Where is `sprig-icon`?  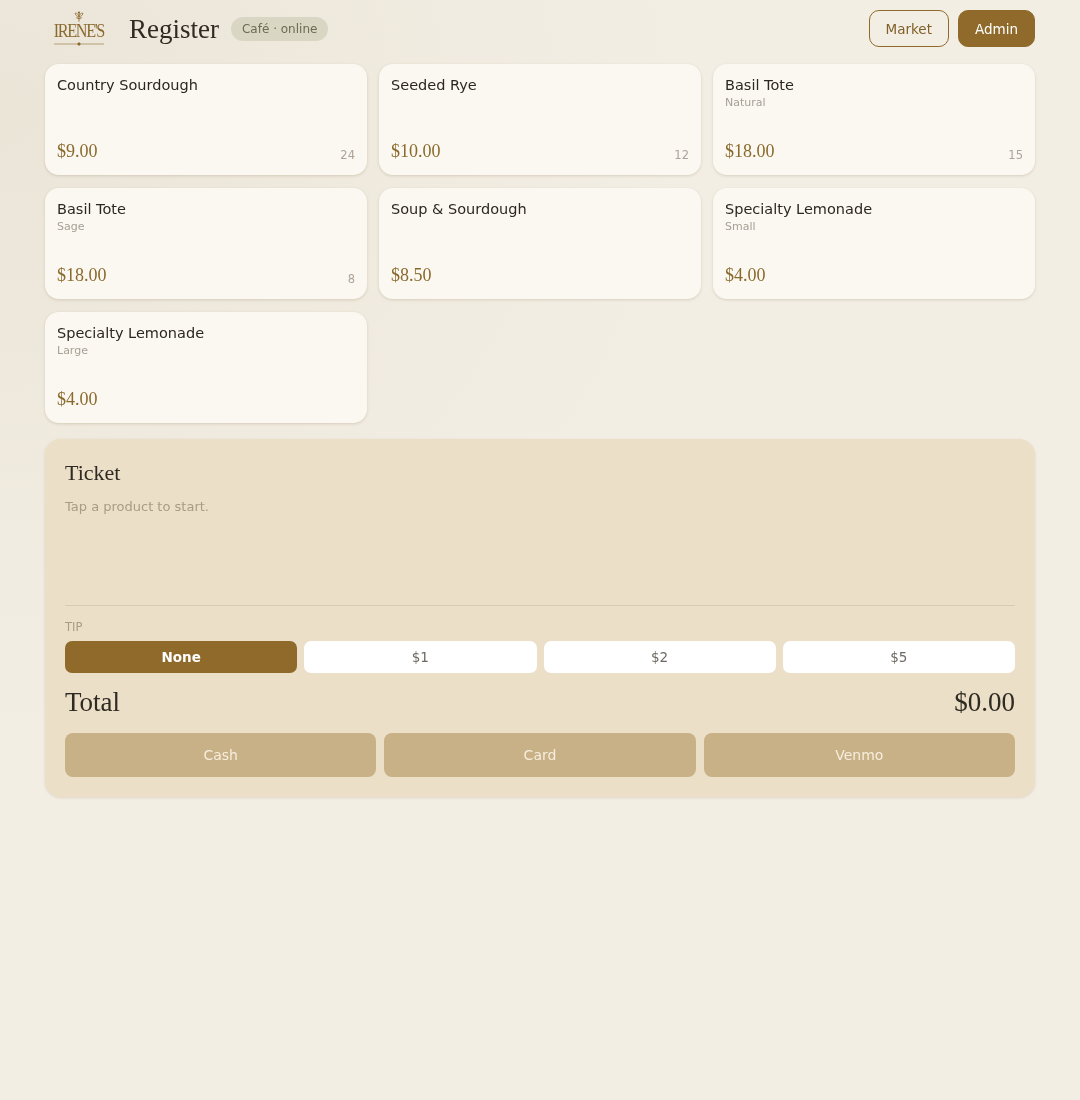 sprig-icon is located at coordinates (79, 16).